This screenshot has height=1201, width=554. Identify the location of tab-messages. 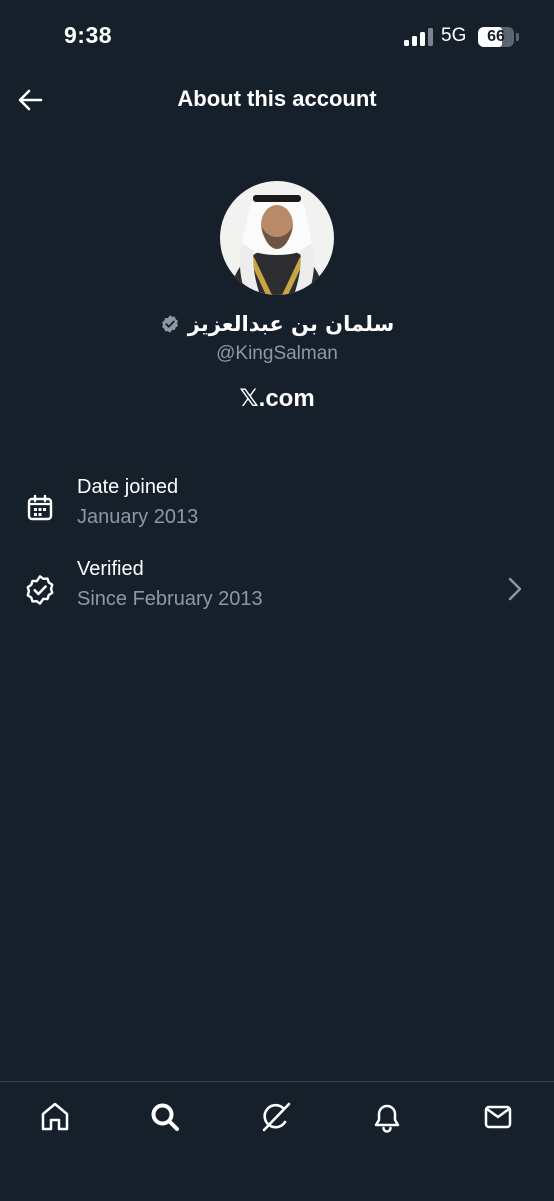
(498, 1117).